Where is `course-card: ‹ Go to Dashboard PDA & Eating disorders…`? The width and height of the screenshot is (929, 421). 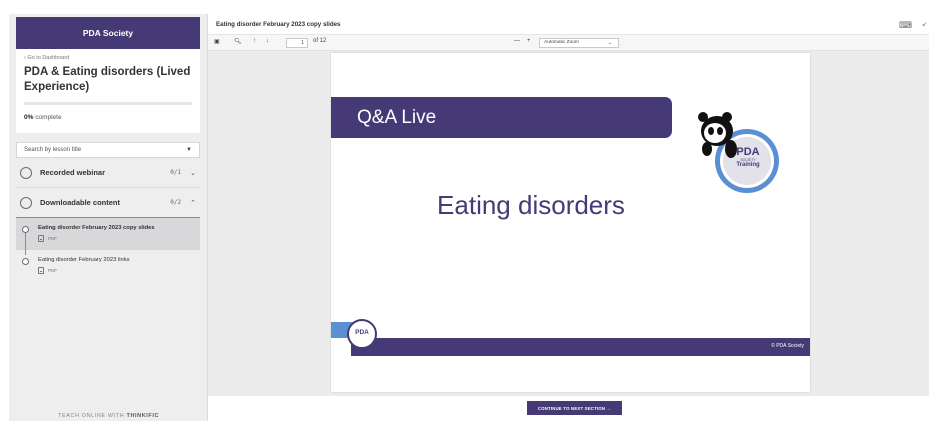 course-card: ‹ Go to Dashboard PDA & Eating disorders… is located at coordinates (108, 91).